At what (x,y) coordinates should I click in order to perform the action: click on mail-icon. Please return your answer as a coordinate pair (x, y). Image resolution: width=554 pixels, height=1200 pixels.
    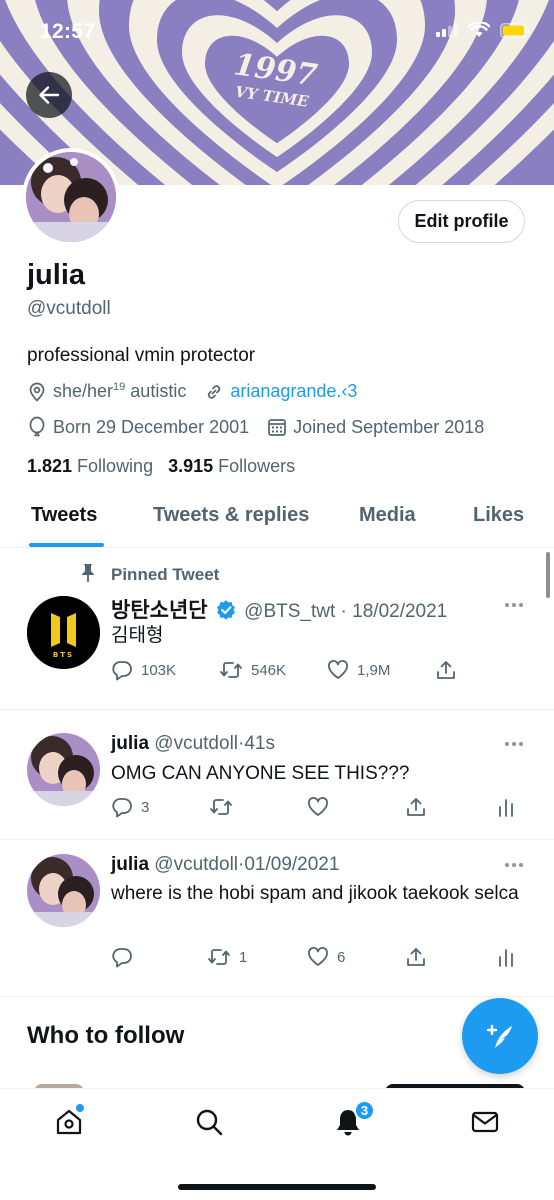
    Looking at the image, I should click on (485, 1122).